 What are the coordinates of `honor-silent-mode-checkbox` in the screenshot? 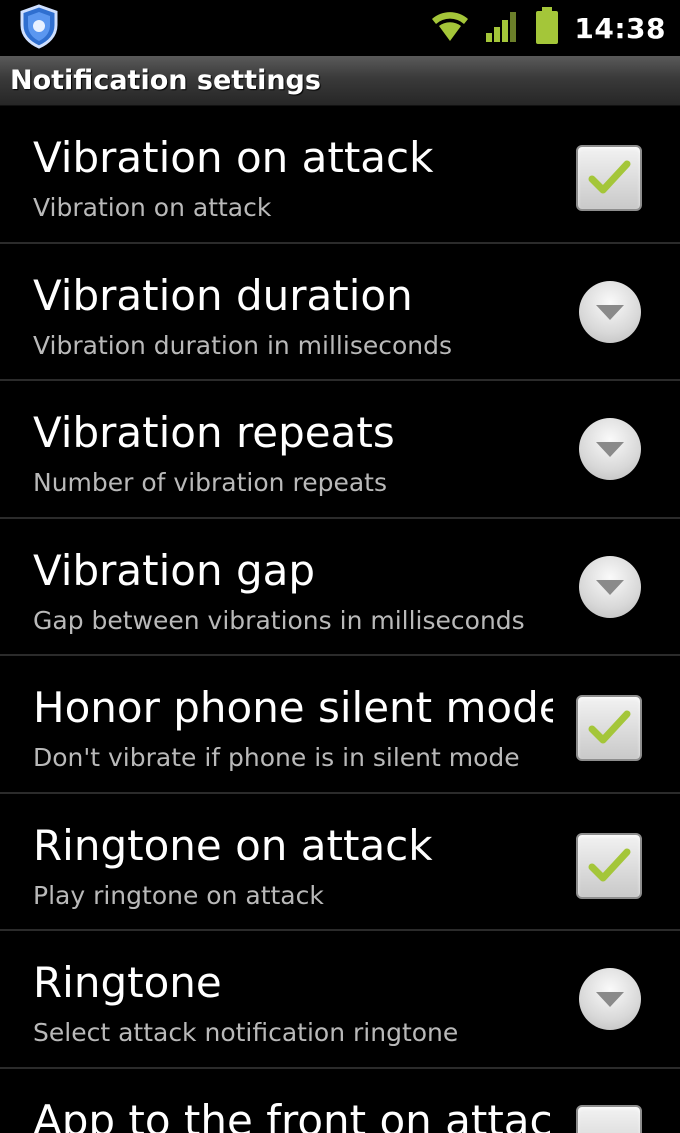 It's located at (609, 728).